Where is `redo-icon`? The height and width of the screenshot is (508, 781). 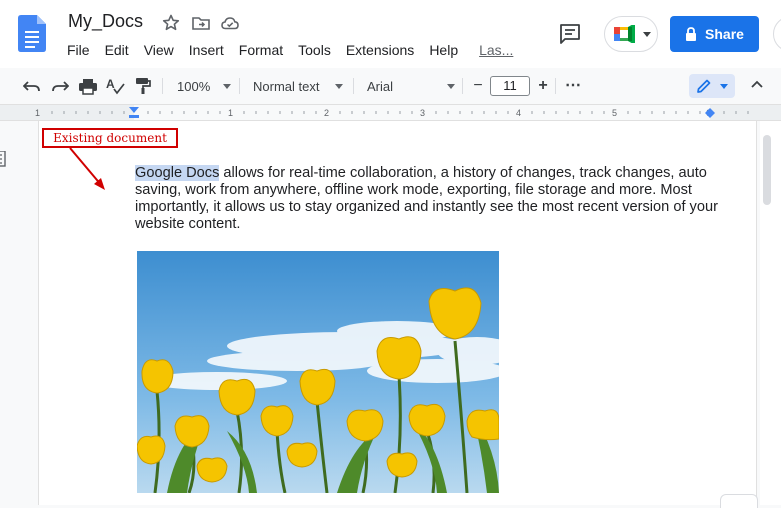
redo-icon is located at coordinates (60, 86).